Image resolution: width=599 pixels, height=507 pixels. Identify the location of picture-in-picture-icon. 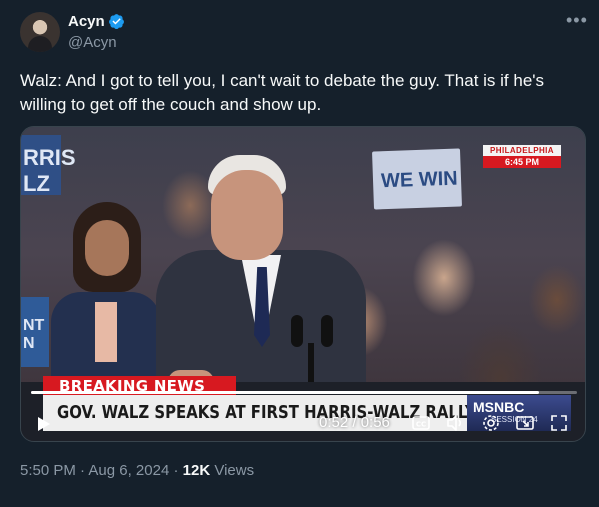
(525, 423).